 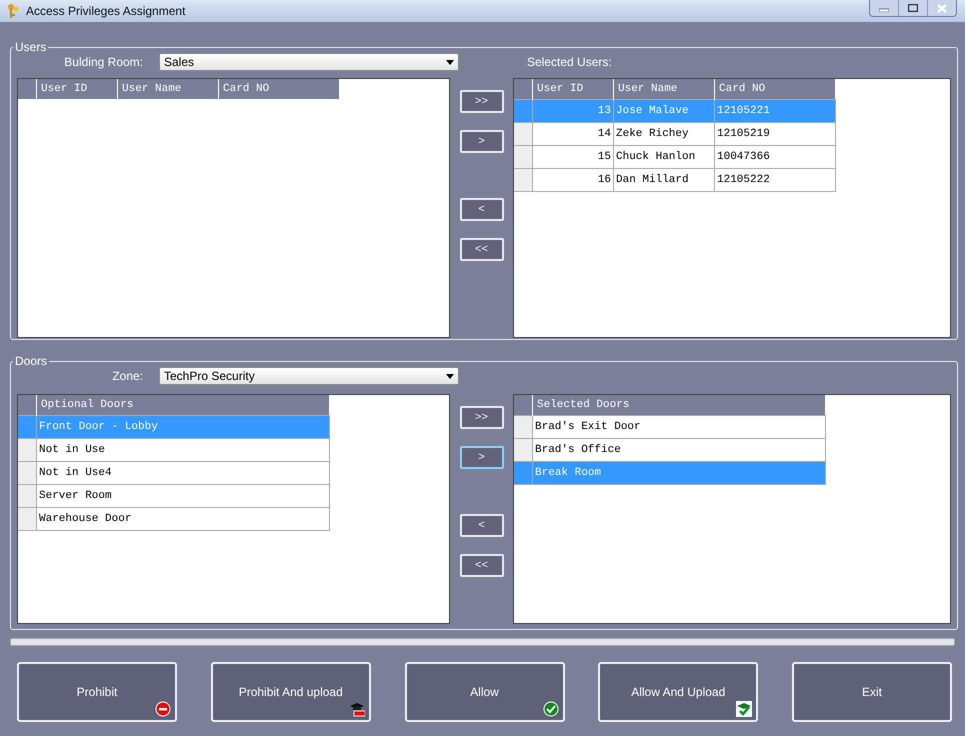 I want to click on table-cell: 14, so click(x=573, y=134).